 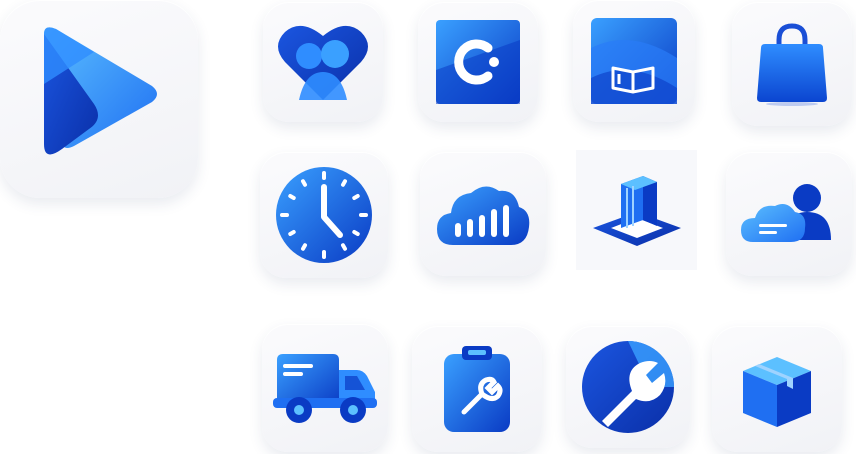 I want to click on play-logo-icon, so click(x=99, y=99).